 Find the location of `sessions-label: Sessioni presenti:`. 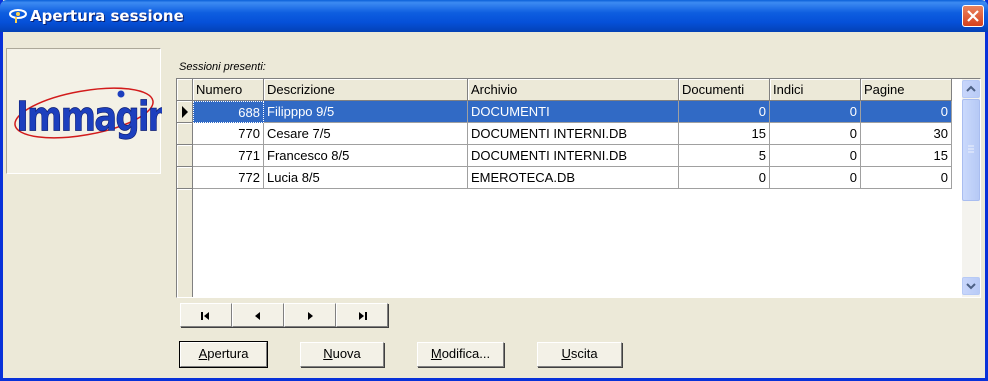

sessions-label: Sessioni presenti: is located at coordinates (222, 67).